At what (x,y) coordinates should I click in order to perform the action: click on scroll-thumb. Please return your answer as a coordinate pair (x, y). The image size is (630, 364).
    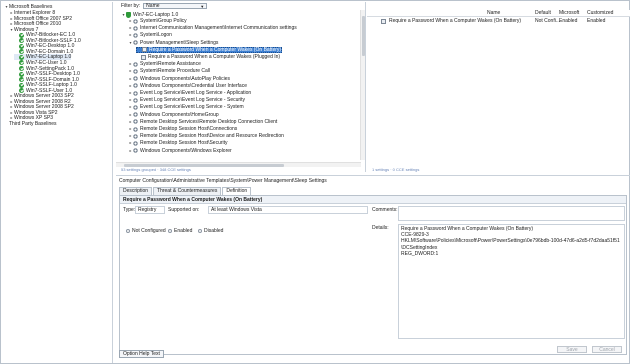
    Looking at the image, I should click on (363, 36).